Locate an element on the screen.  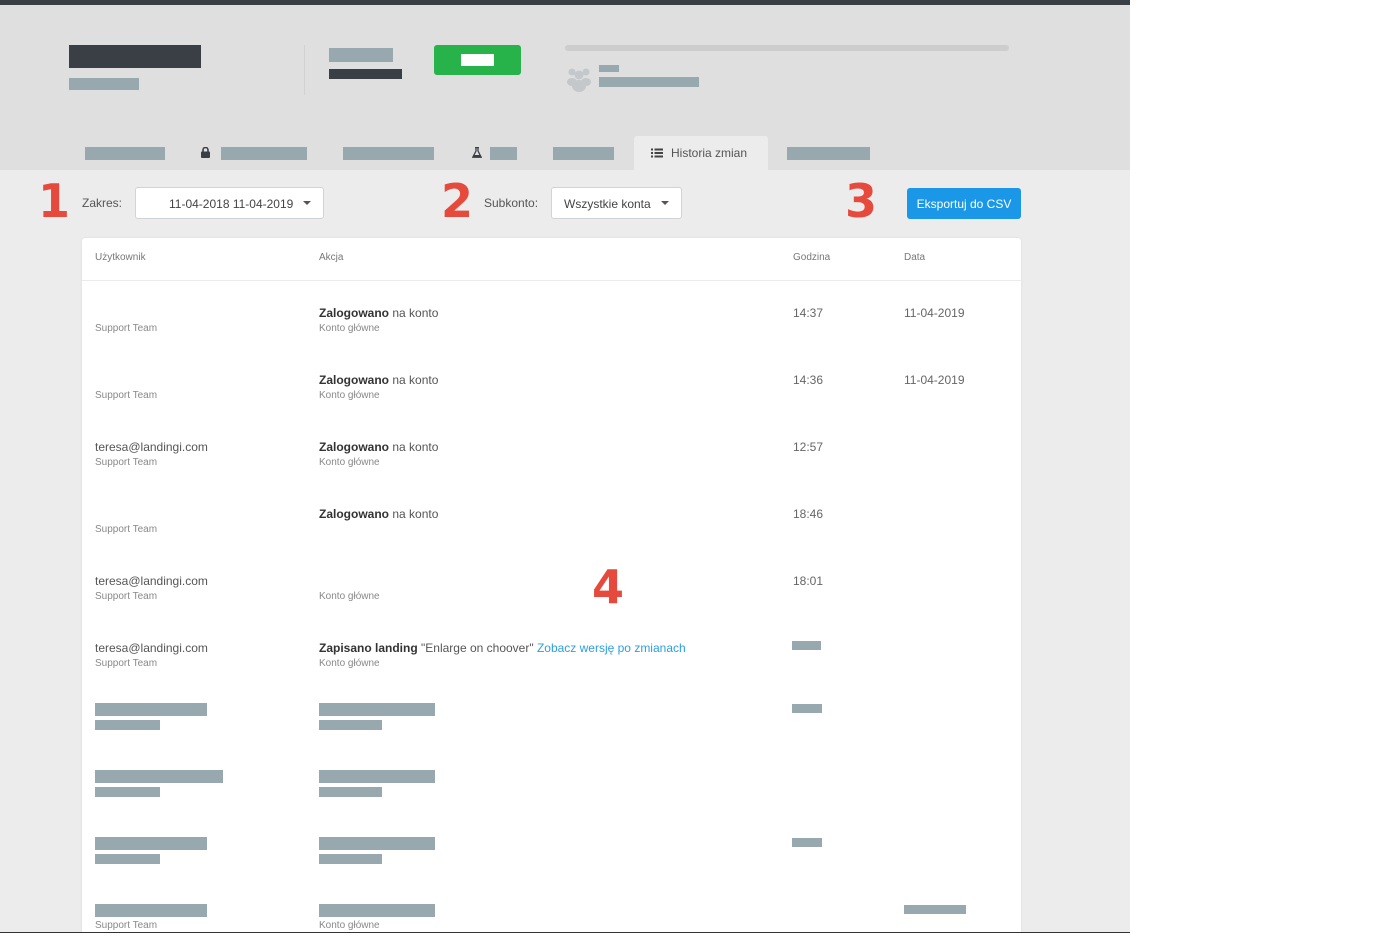
users-label-redacted is located at coordinates (649, 82).